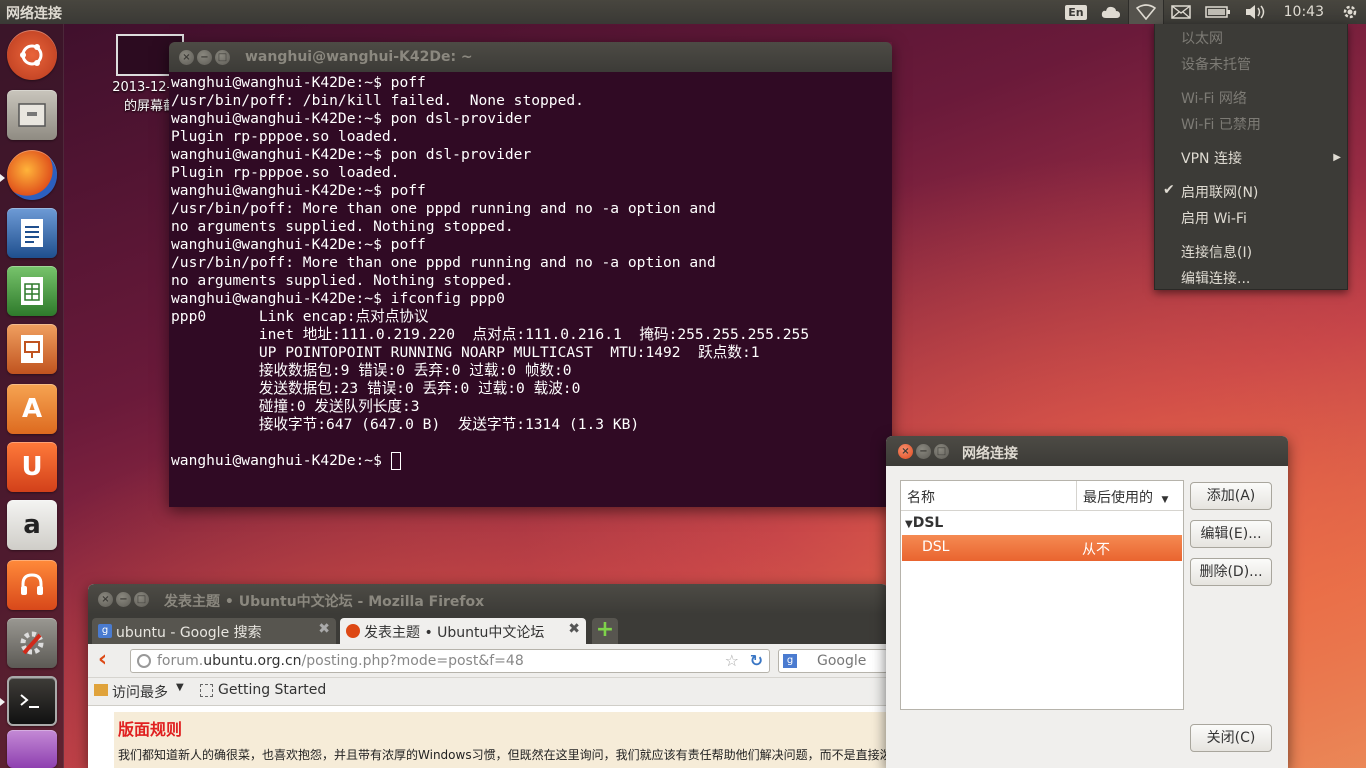 This screenshot has height=768, width=1366. What do you see at coordinates (790, 661) in the screenshot?
I see `google-search-engine-icon: g` at bounding box center [790, 661].